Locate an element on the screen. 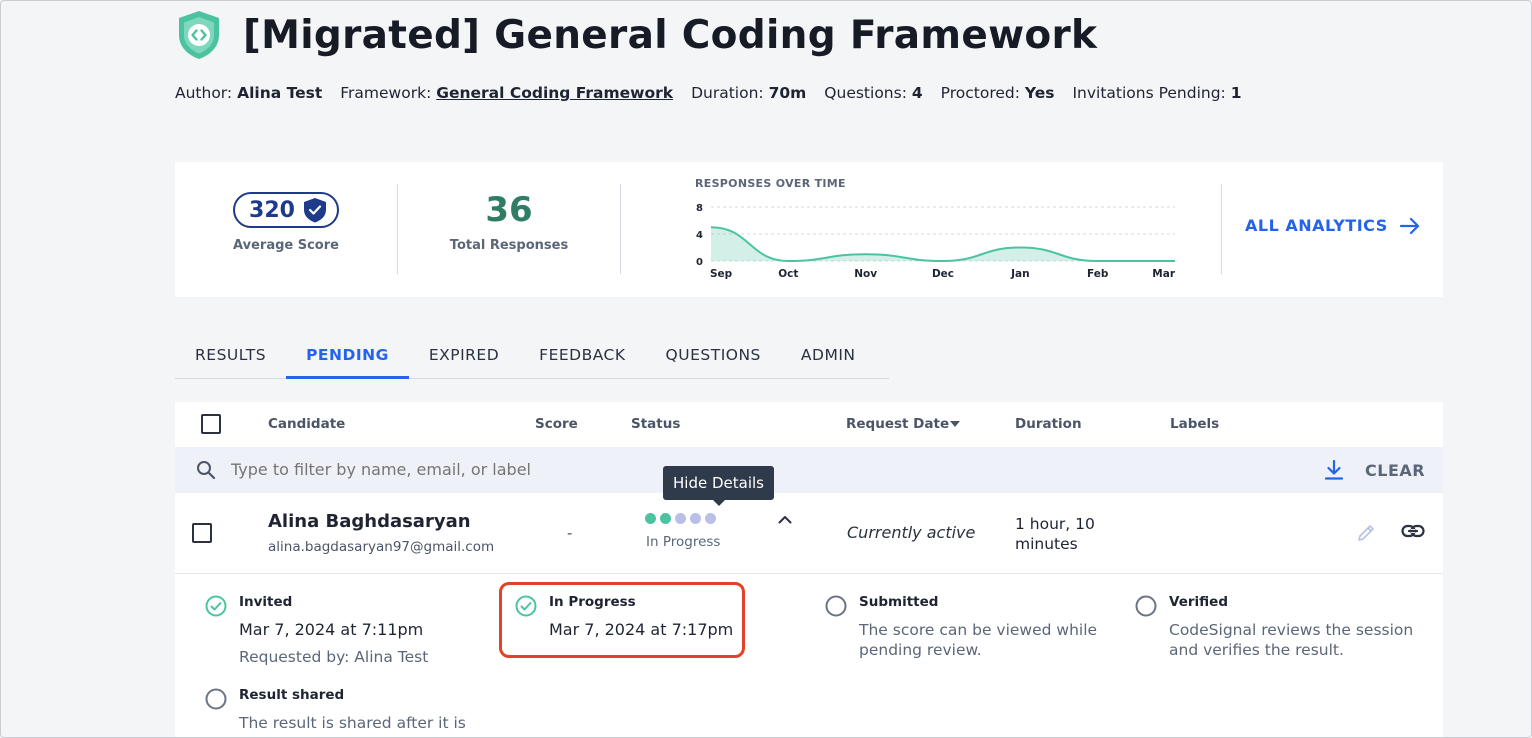  column-status: Status is located at coordinates (655, 424).